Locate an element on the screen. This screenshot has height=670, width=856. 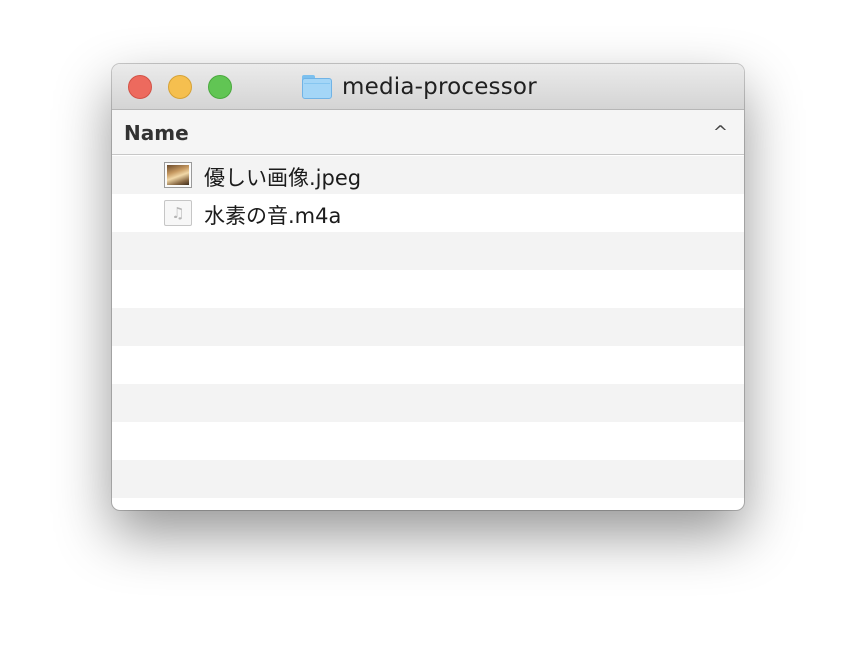
name-column-label: Name is located at coordinates (156, 133).